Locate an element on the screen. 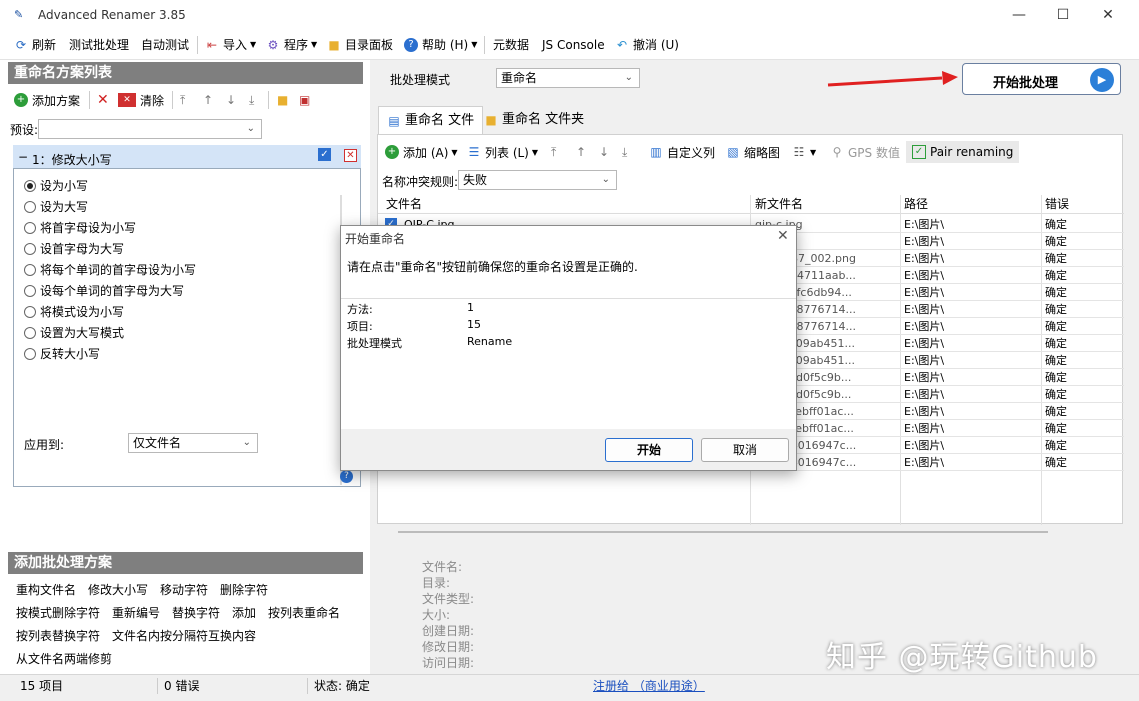 The width and height of the screenshot is (1139, 701). custom-columns-button: ▥ 自定义列 is located at coordinates (682, 152).